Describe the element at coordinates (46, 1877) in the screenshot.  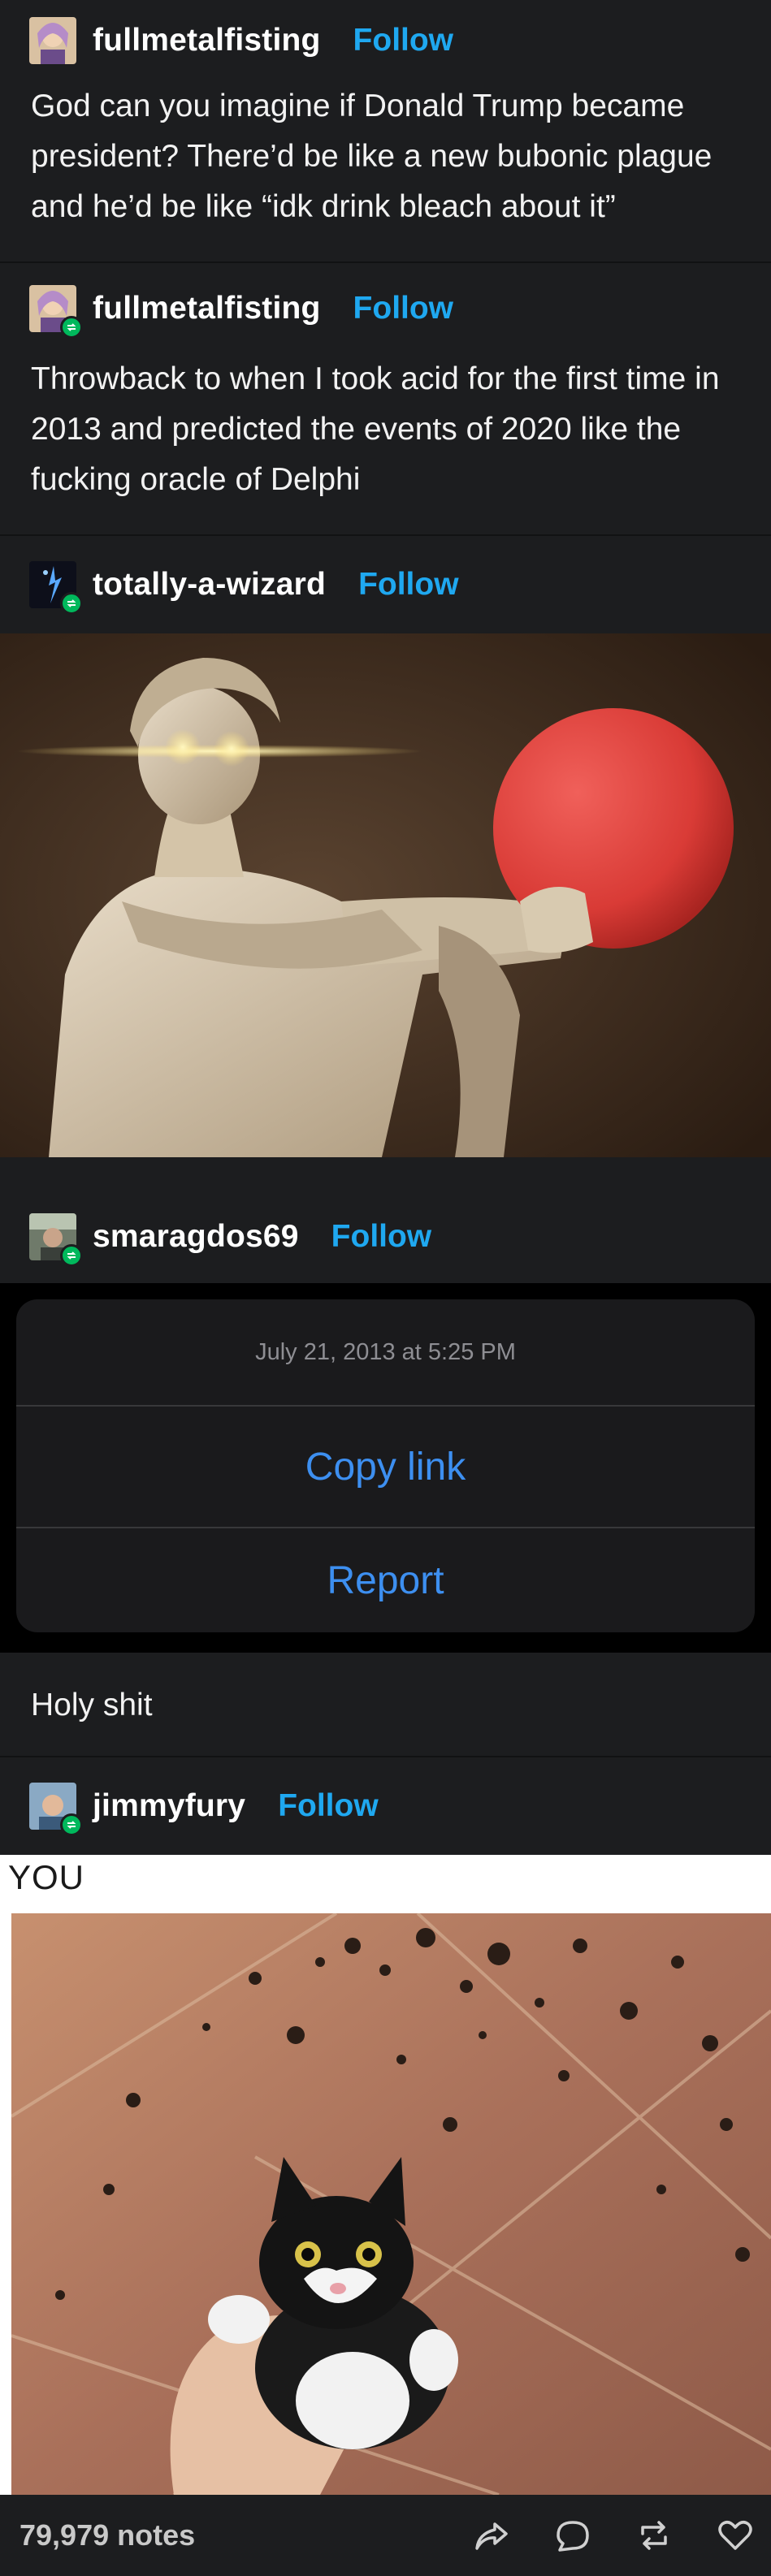
I see `meme-caption: YOU` at that location.